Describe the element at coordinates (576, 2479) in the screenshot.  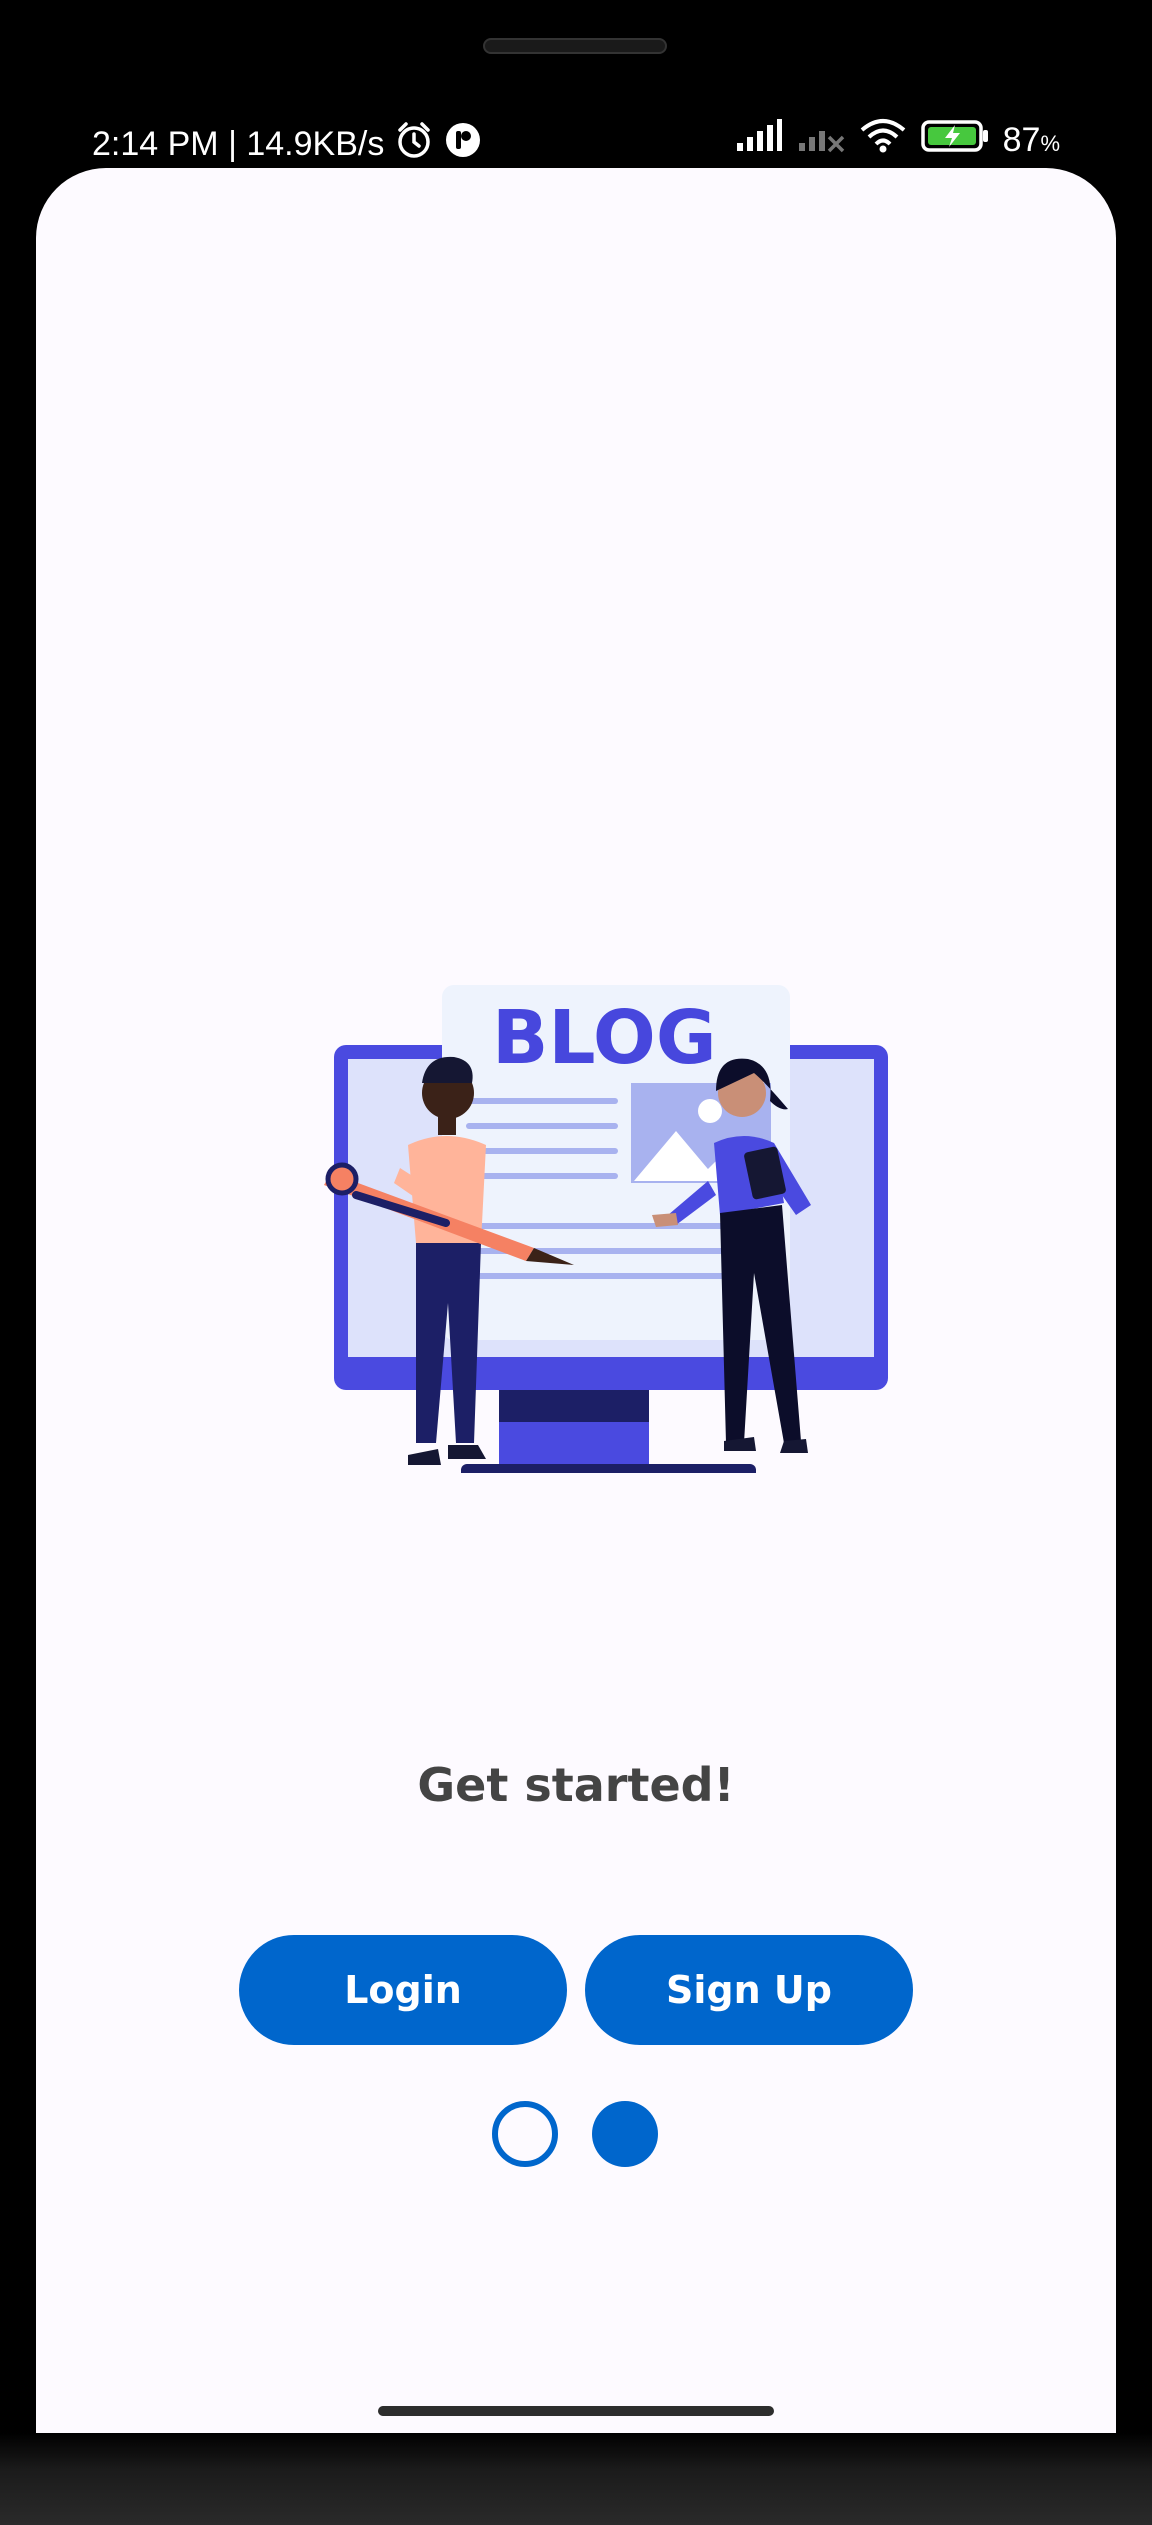
I see `bottom-bezel` at that location.